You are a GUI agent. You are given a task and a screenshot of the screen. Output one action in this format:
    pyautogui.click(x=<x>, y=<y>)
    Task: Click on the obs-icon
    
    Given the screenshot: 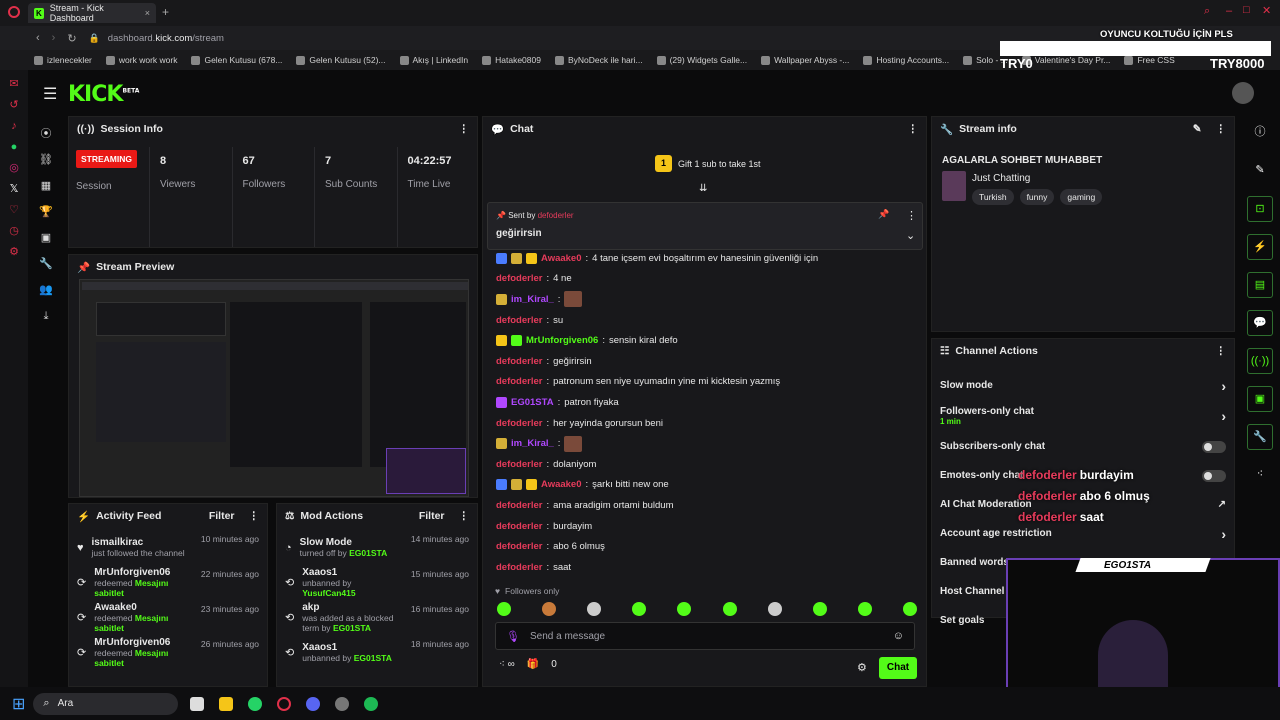 What is the action you would take?
    pyautogui.click(x=342, y=703)
    